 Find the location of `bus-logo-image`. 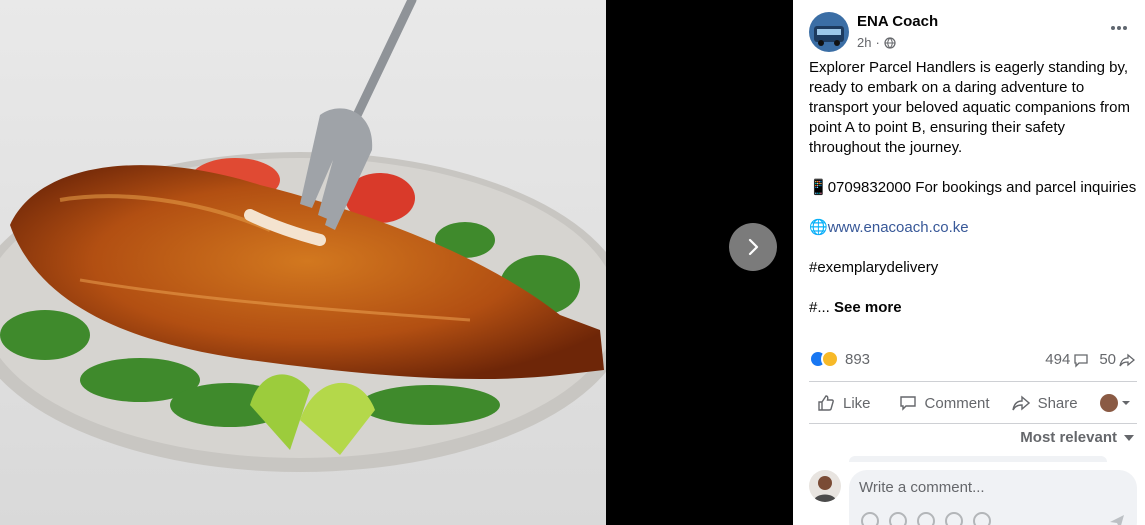

bus-logo-image is located at coordinates (829, 32).